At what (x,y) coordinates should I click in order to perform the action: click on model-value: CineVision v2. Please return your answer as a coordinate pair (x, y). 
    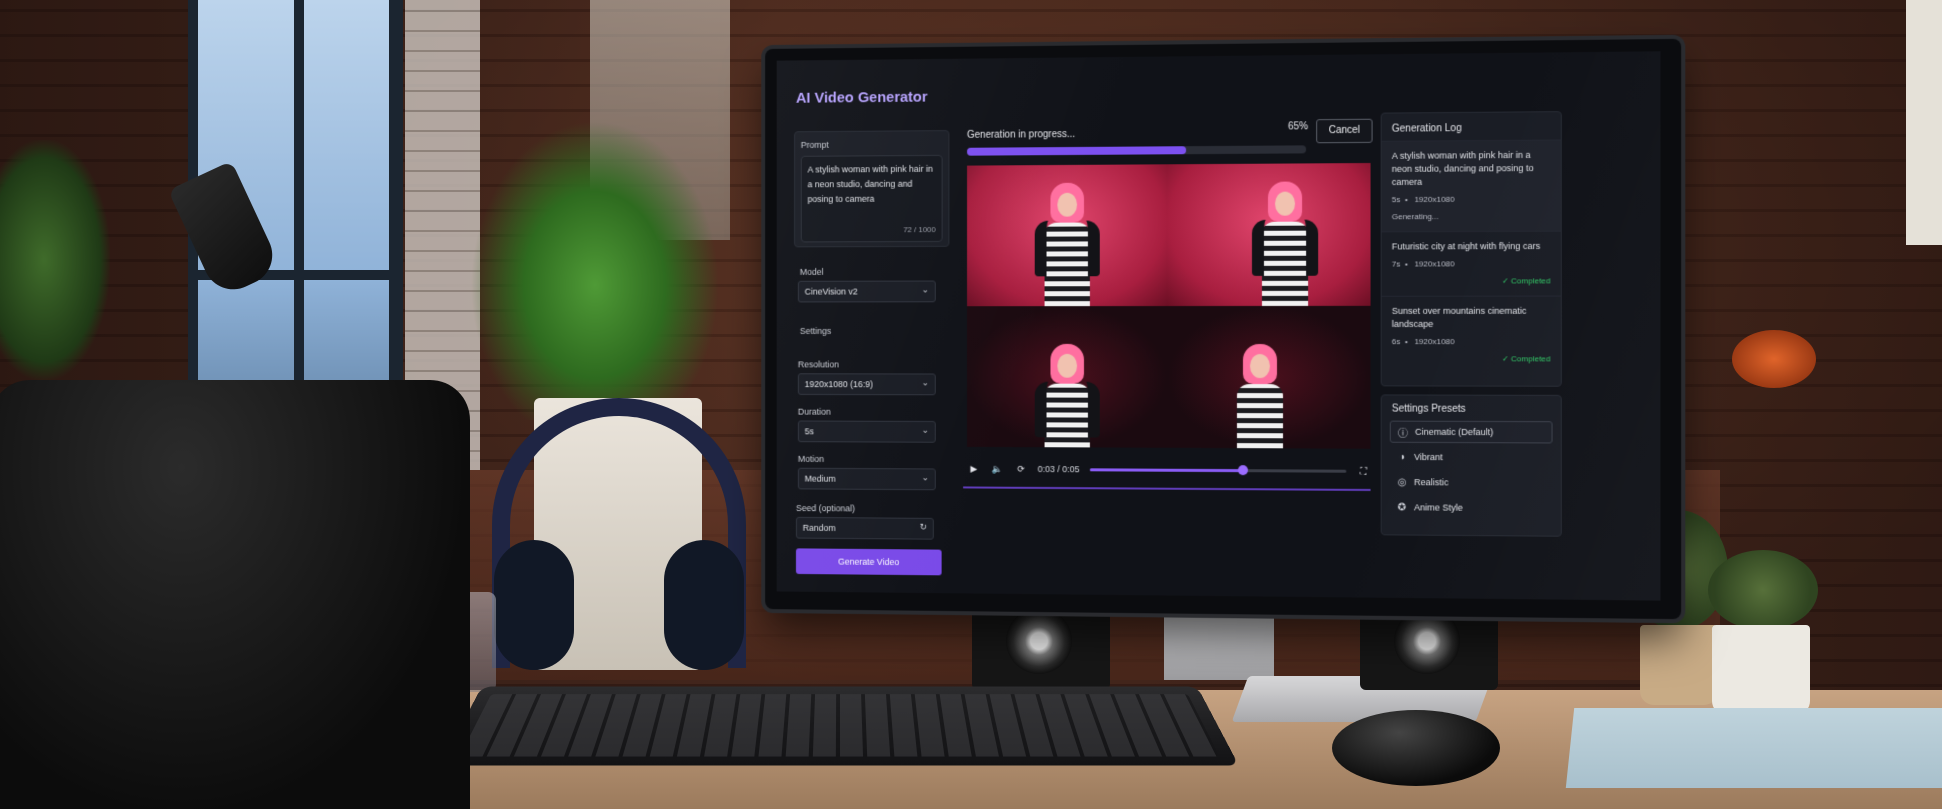
    Looking at the image, I should click on (831, 292).